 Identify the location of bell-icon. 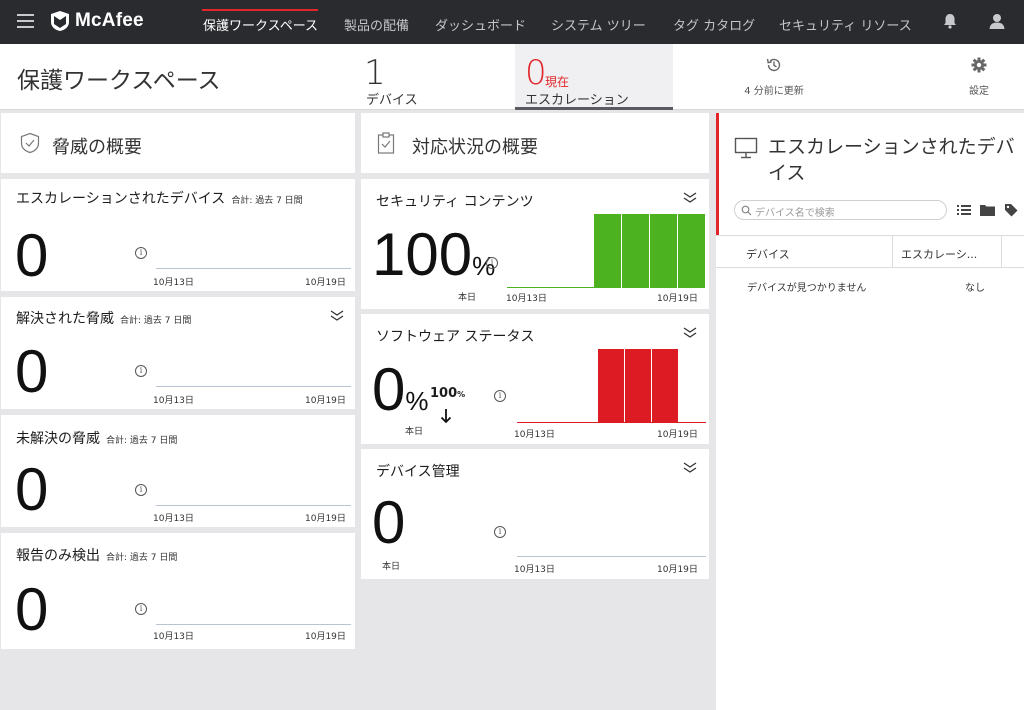
(950, 21).